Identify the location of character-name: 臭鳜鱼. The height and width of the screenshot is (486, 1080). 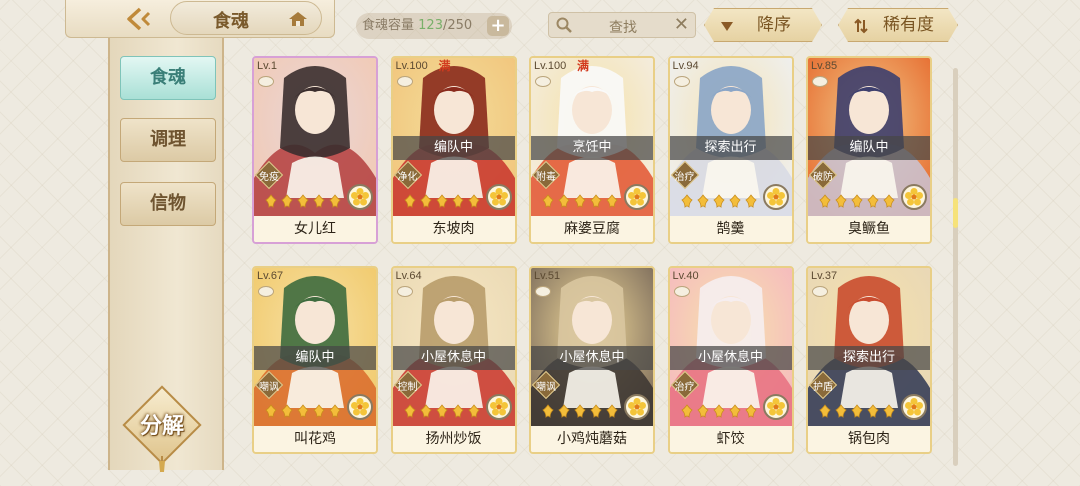
(869, 229).